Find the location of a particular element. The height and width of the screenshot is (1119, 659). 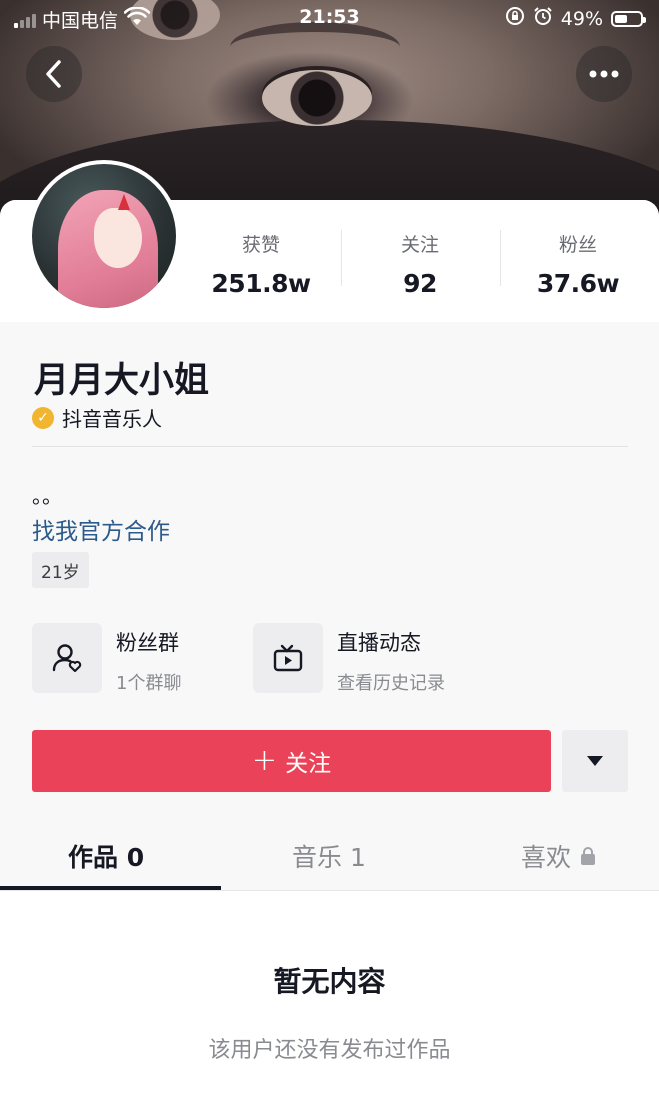

chevron-left-icon is located at coordinates (53, 74).